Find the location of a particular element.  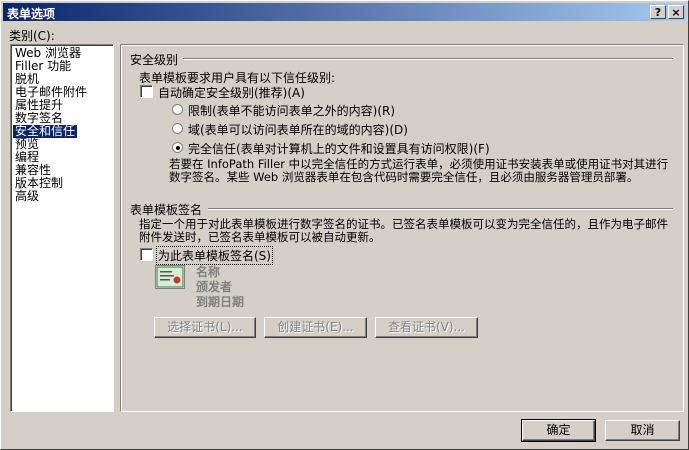

domain-label: 域(表单可以访问表单所在的域的内容)(D) is located at coordinates (298, 129).